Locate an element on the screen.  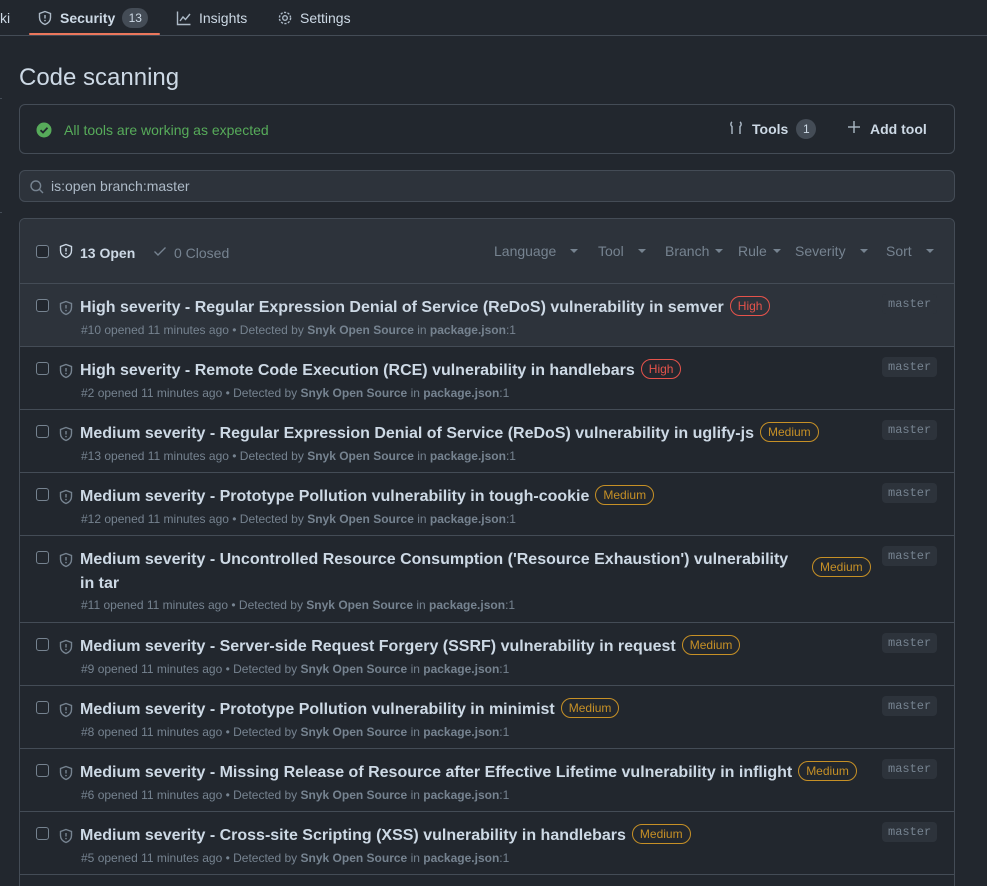
tab-insights: Insights is located at coordinates (211, 18).